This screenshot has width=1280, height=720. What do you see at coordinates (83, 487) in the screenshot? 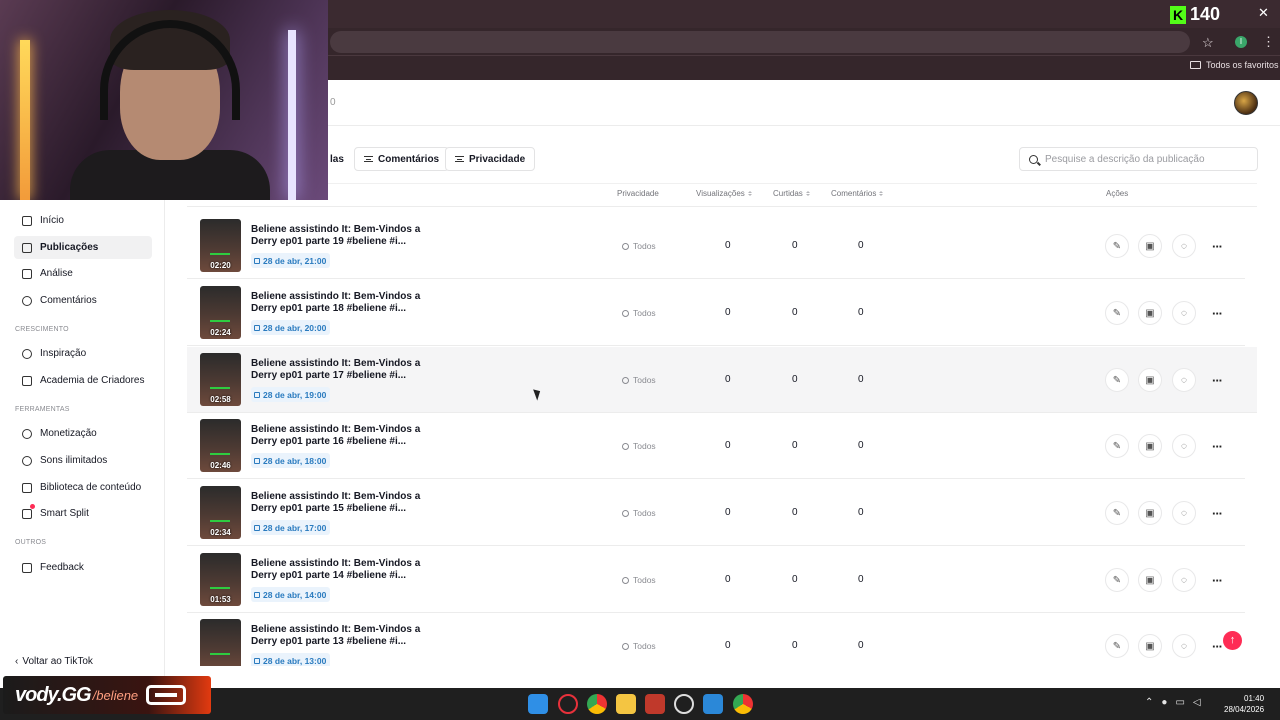
I see `sidebar-item-biblioteca: Biblioteca de conteúdo` at bounding box center [83, 487].